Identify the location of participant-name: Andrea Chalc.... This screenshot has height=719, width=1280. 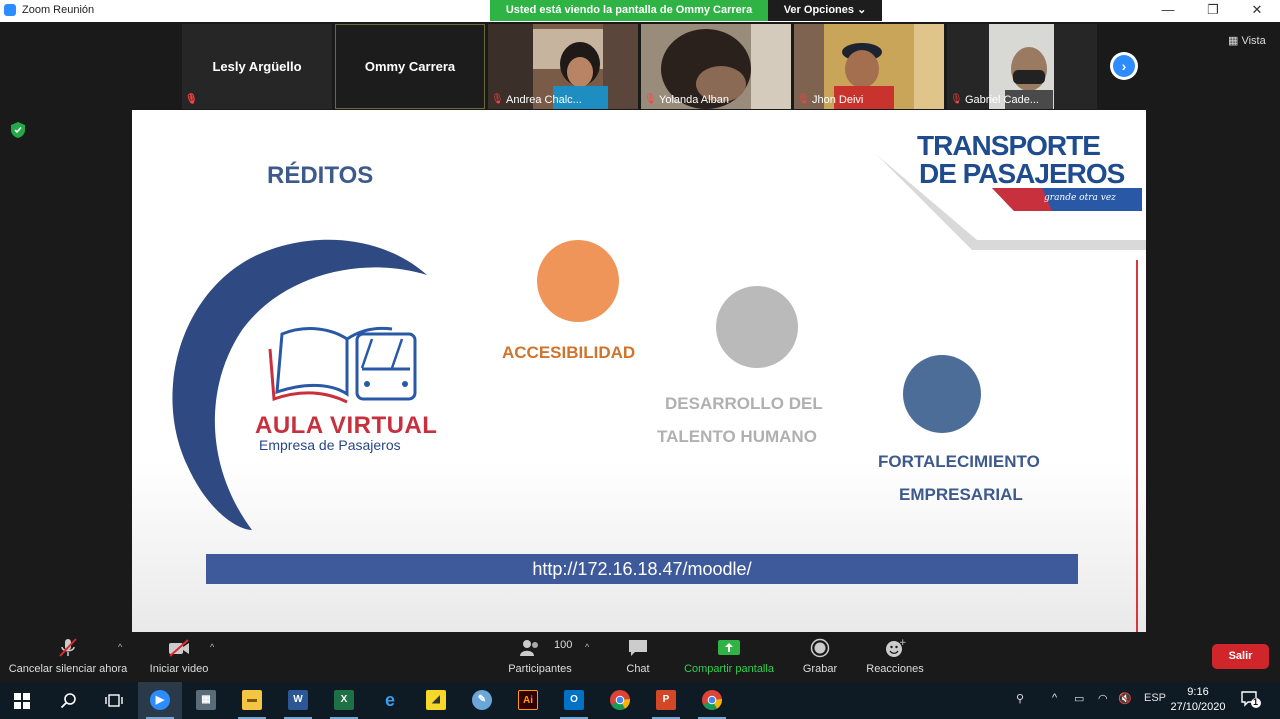
(544, 100).